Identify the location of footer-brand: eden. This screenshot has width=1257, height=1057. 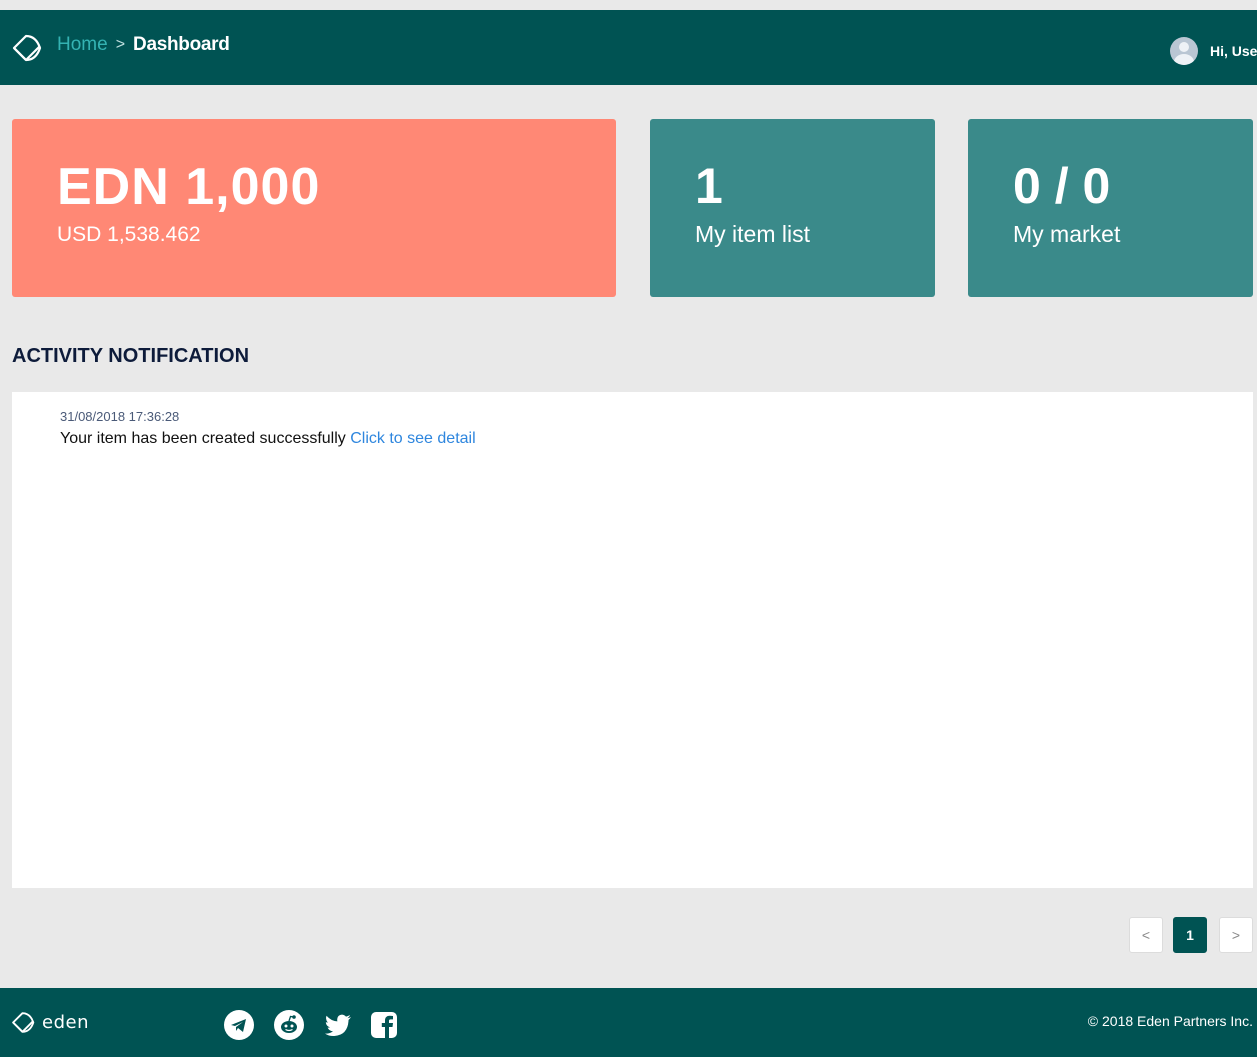
(65, 1022).